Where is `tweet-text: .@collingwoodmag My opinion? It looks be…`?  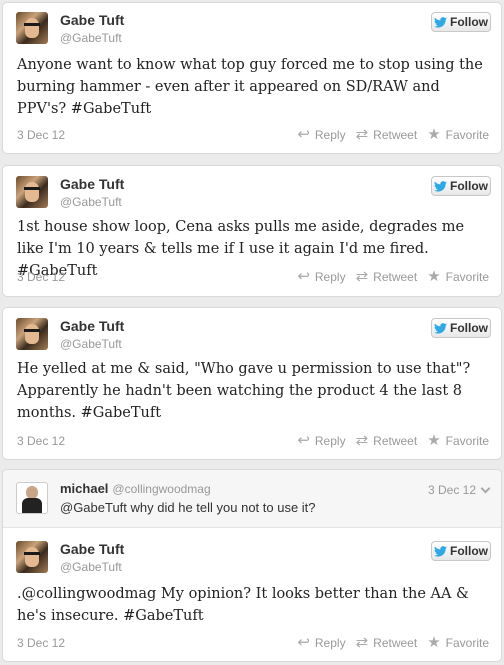 tweet-text: .@collingwoodmag My opinion? It looks be… is located at coordinates (243, 605).